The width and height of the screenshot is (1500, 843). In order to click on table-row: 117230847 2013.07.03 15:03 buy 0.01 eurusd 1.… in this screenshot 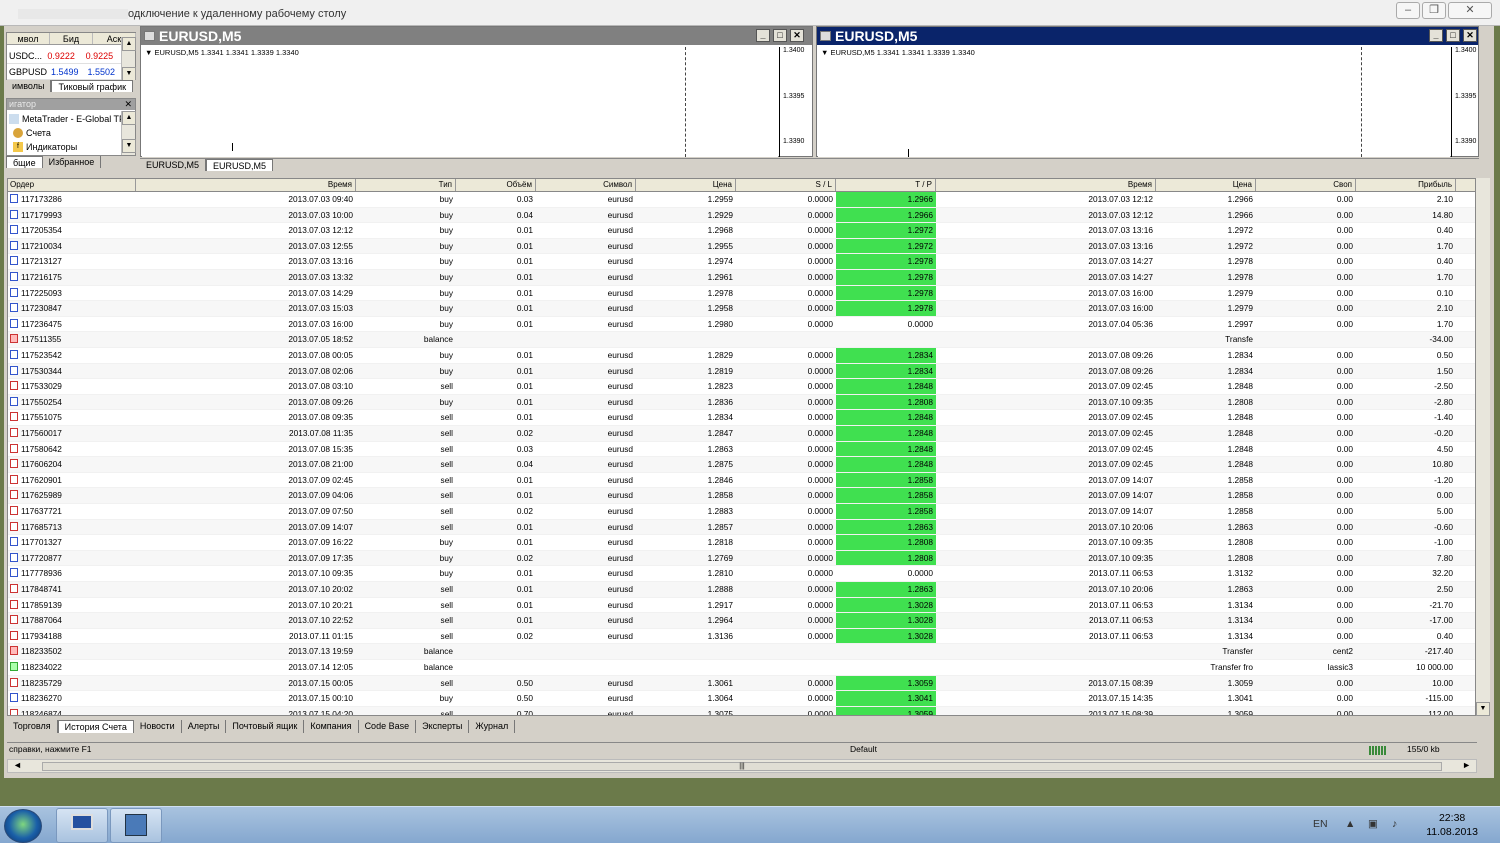, I will do `click(741, 309)`.